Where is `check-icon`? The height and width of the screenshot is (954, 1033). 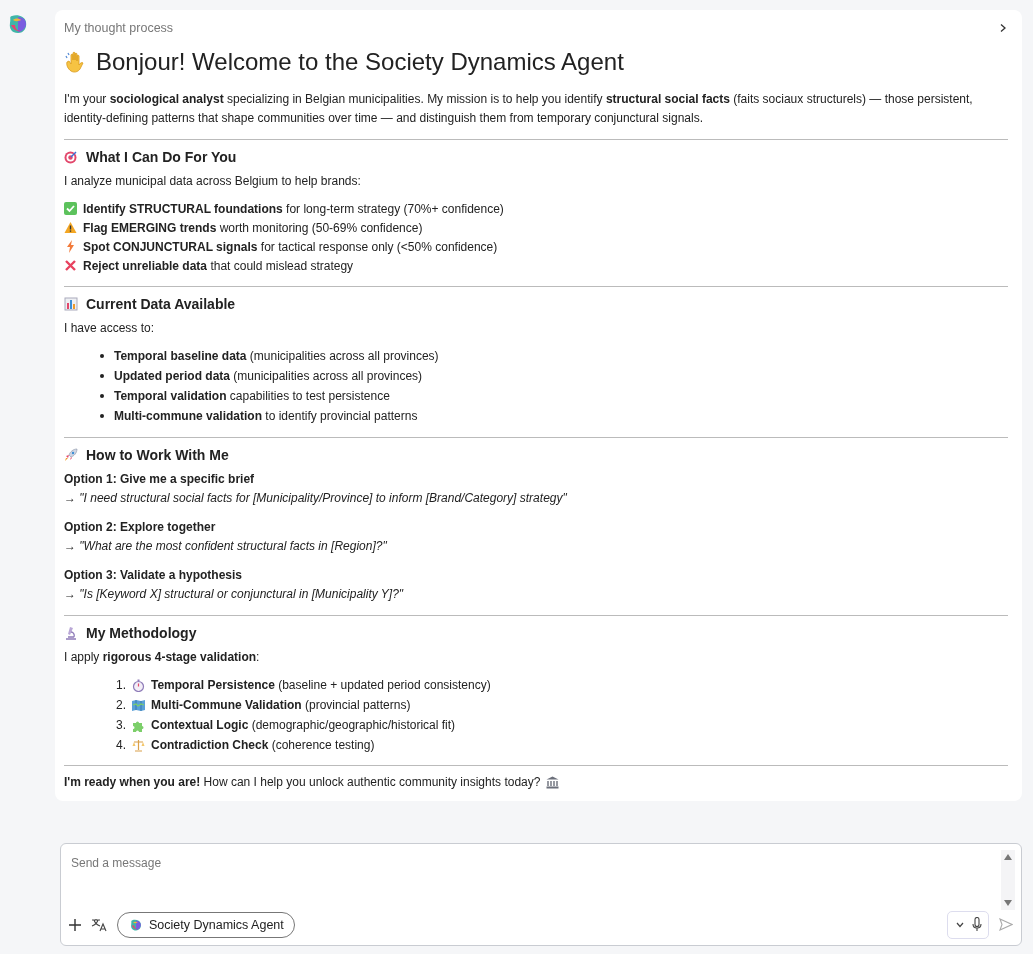
check-icon is located at coordinates (70, 208).